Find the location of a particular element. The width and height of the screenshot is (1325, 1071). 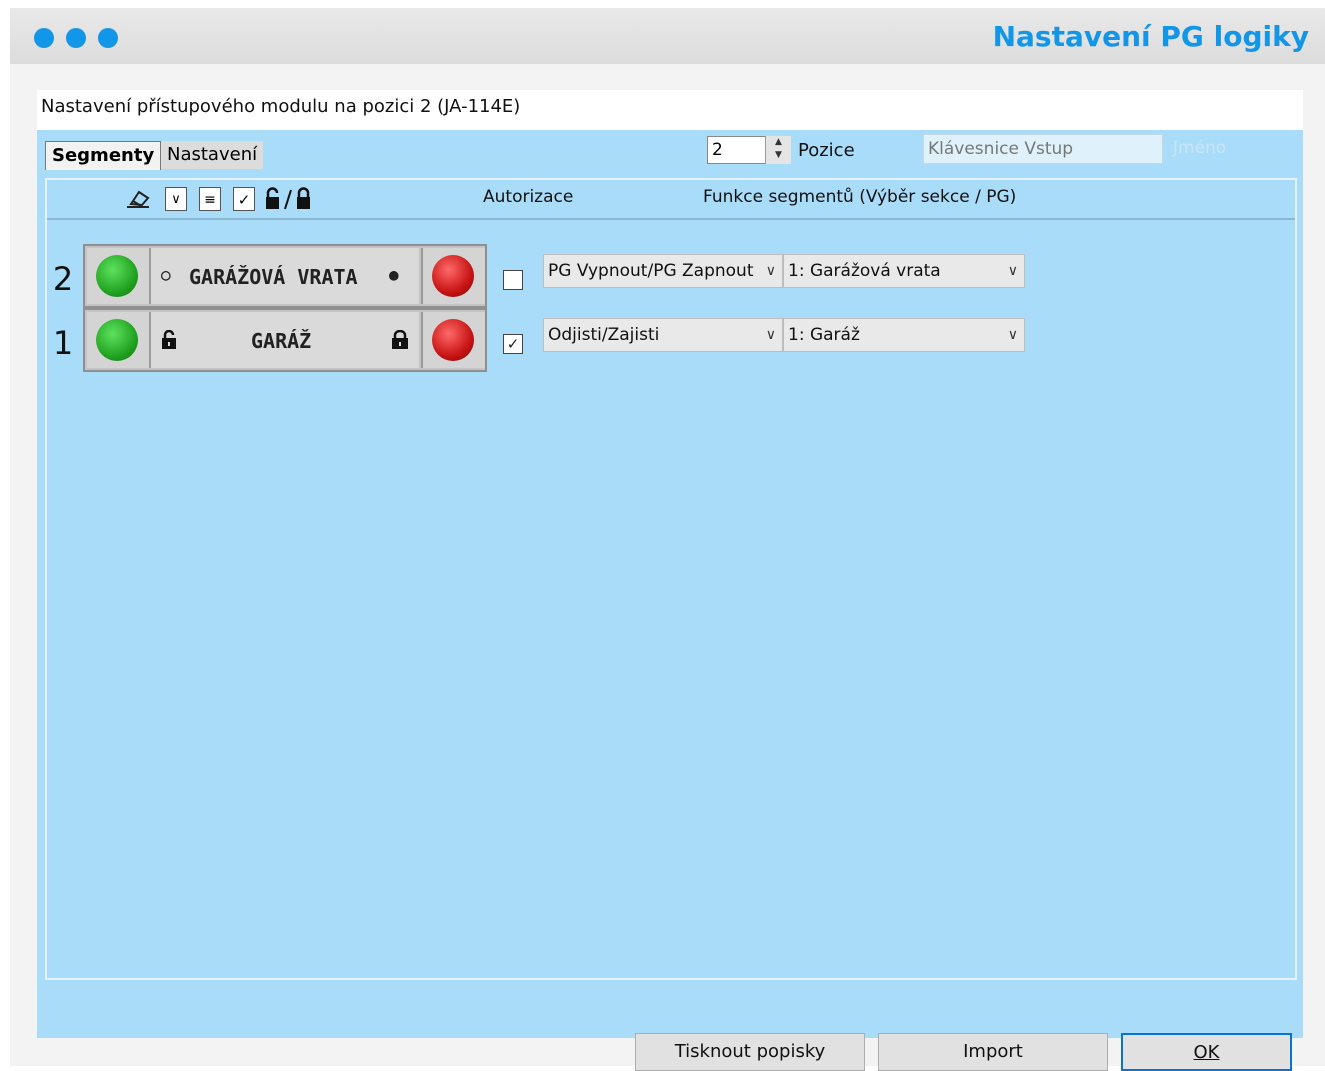

position-label: Pozice is located at coordinates (826, 150).